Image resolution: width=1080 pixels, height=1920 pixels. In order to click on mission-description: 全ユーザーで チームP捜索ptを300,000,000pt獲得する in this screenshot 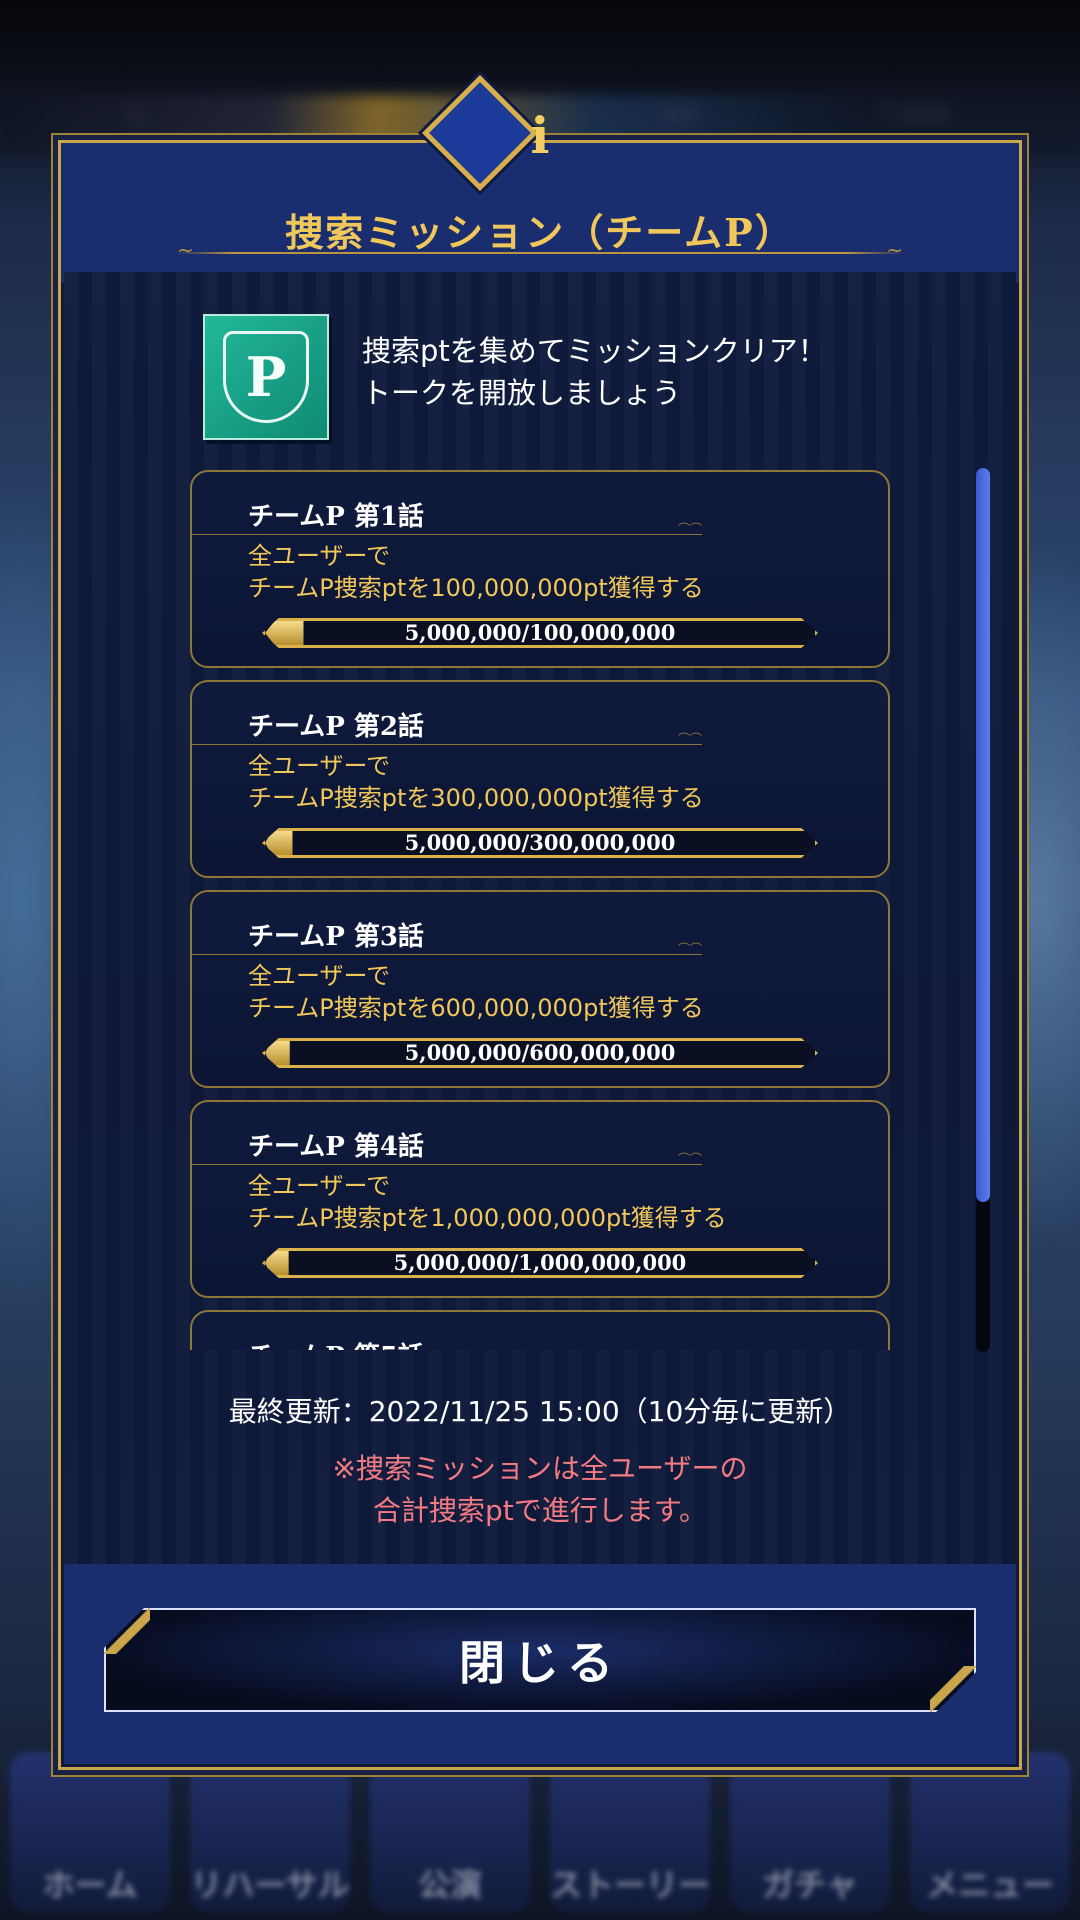, I will do `click(558, 782)`.